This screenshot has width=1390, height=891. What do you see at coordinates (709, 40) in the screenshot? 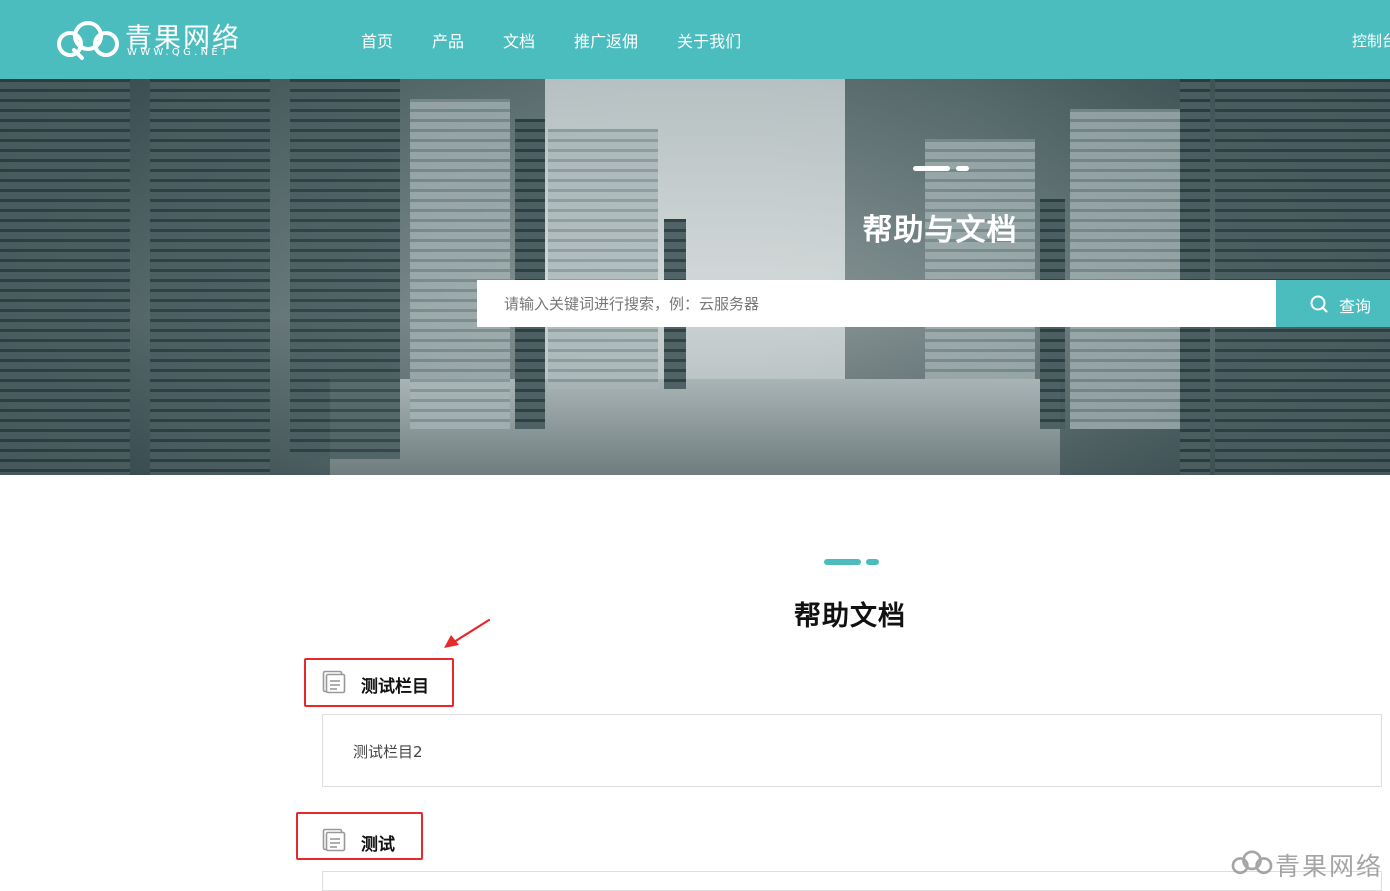
I see `nav-item-about: 关于我们` at bounding box center [709, 40].